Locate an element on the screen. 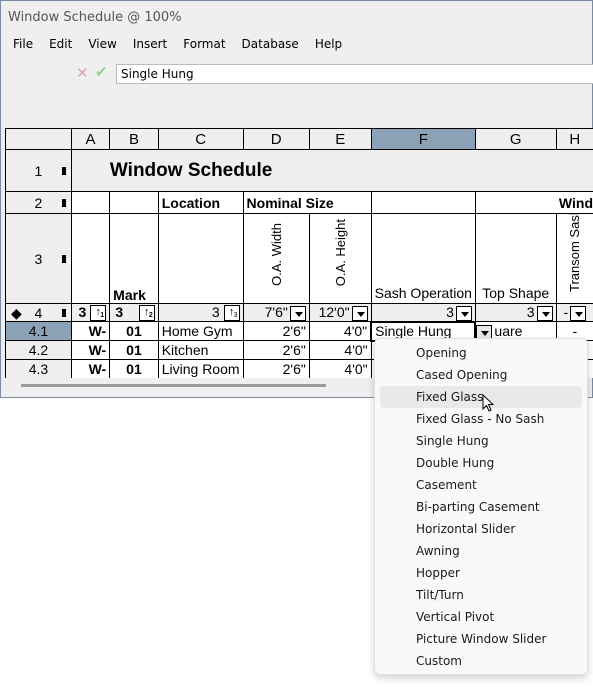 The height and width of the screenshot is (687, 593). summary-a: 3 ↑ 1 is located at coordinates (90, 312).